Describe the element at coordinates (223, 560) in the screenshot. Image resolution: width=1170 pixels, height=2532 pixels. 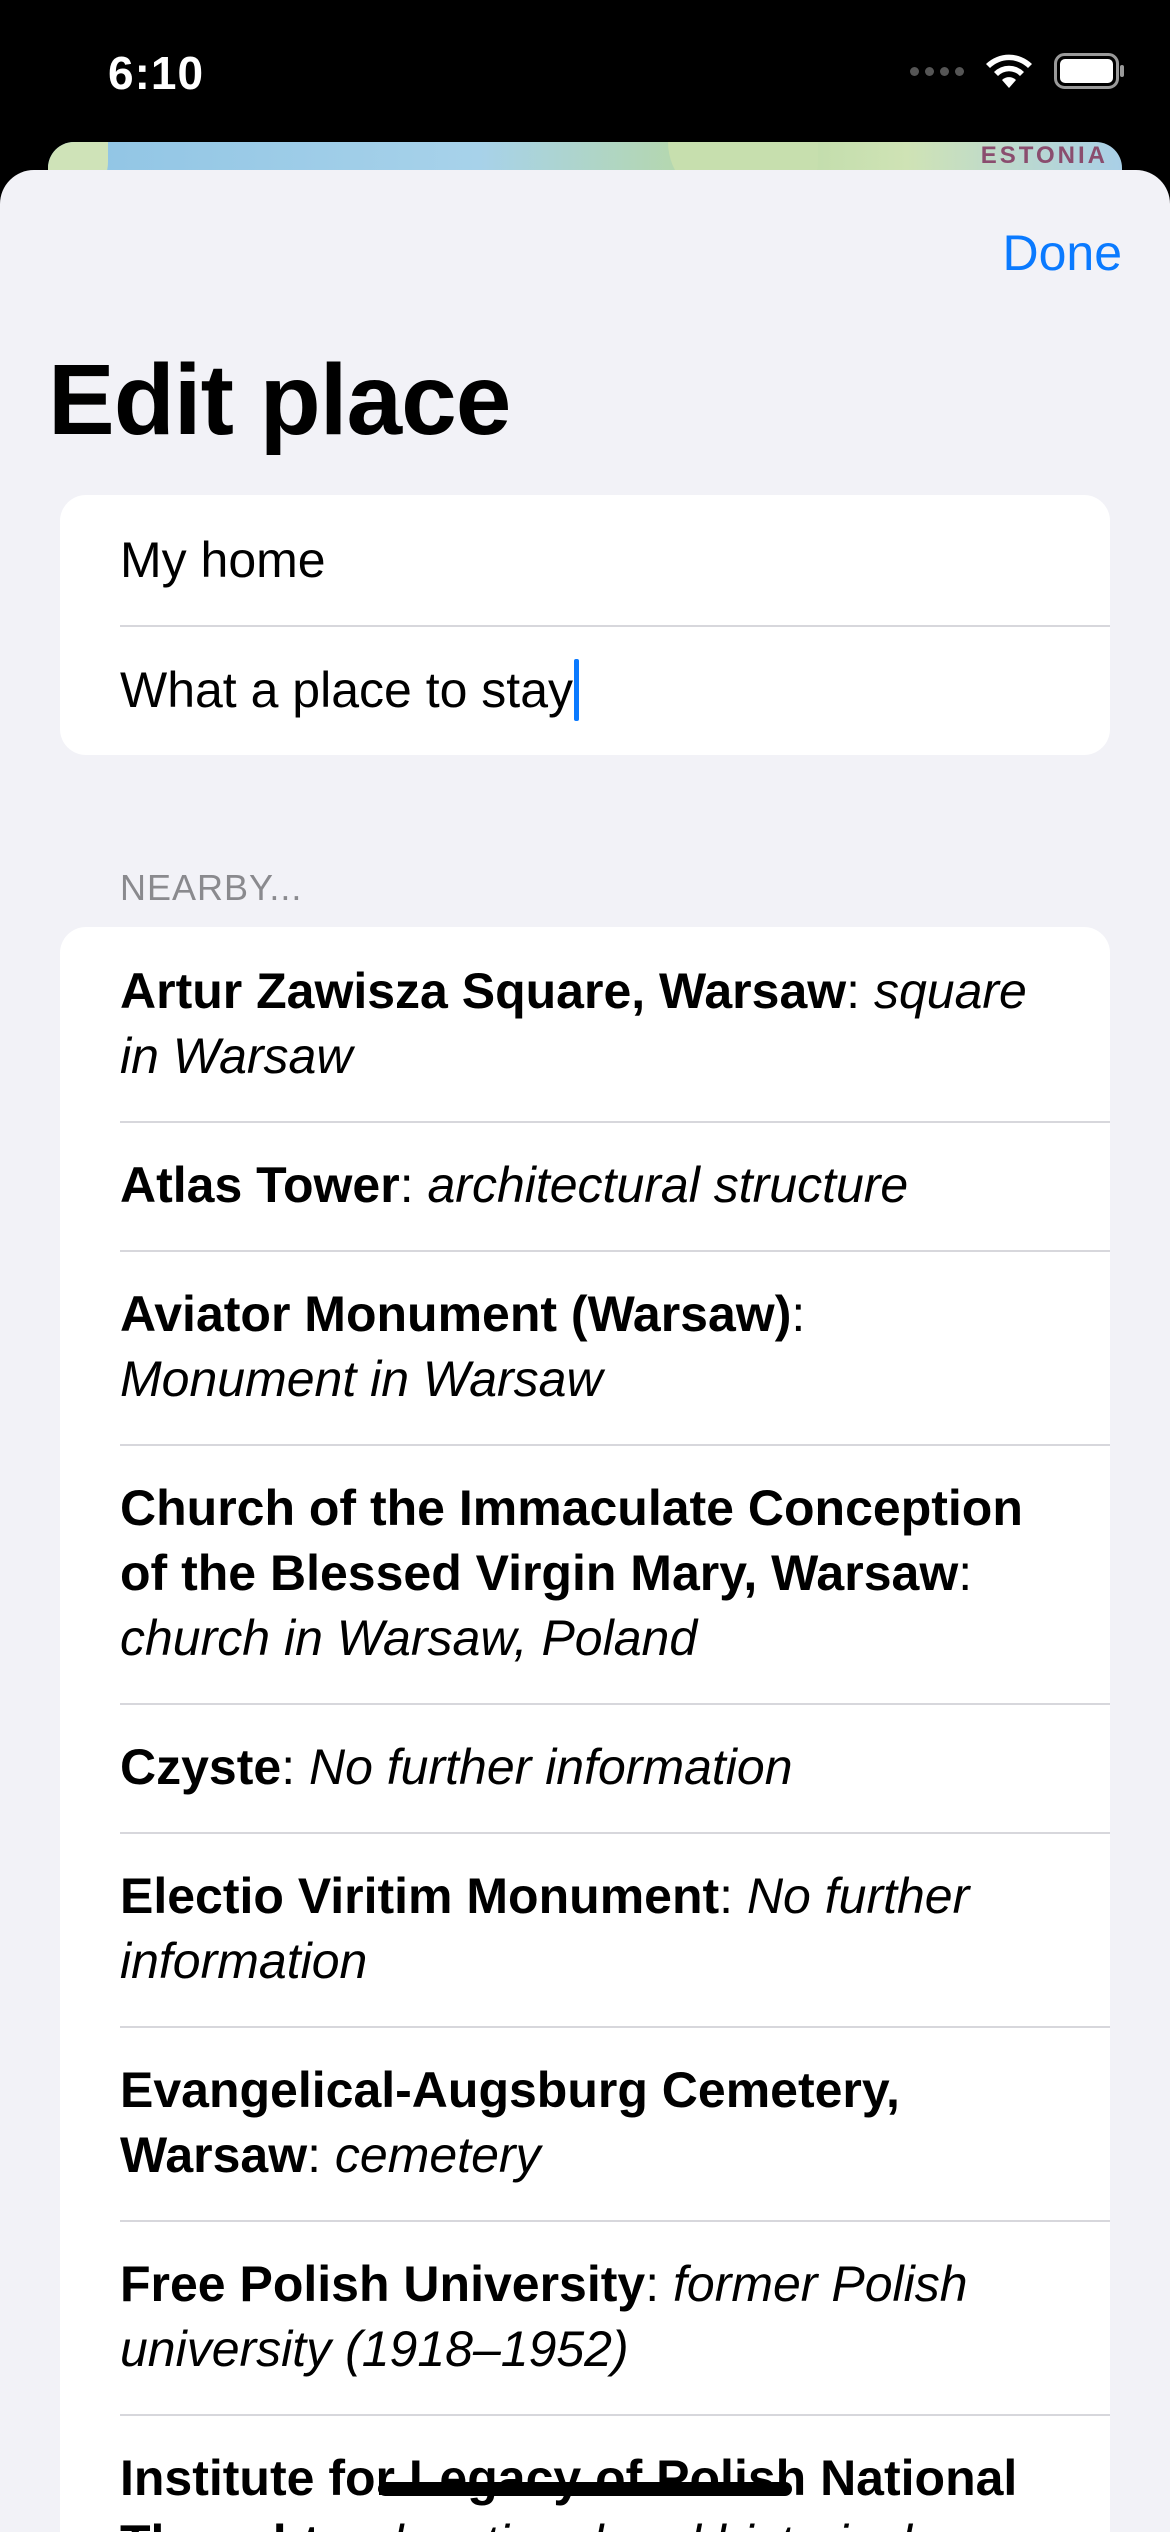
I see `name-field-value: My home` at that location.